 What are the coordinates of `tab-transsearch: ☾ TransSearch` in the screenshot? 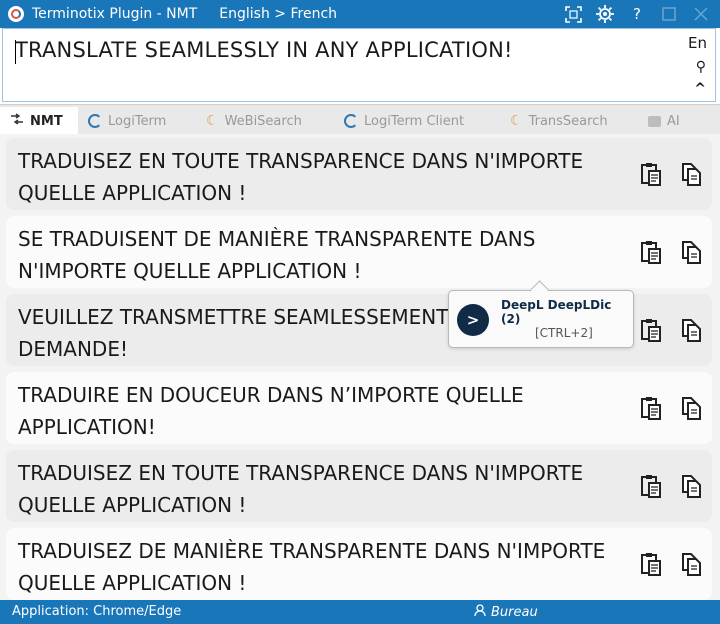 It's located at (569, 121).